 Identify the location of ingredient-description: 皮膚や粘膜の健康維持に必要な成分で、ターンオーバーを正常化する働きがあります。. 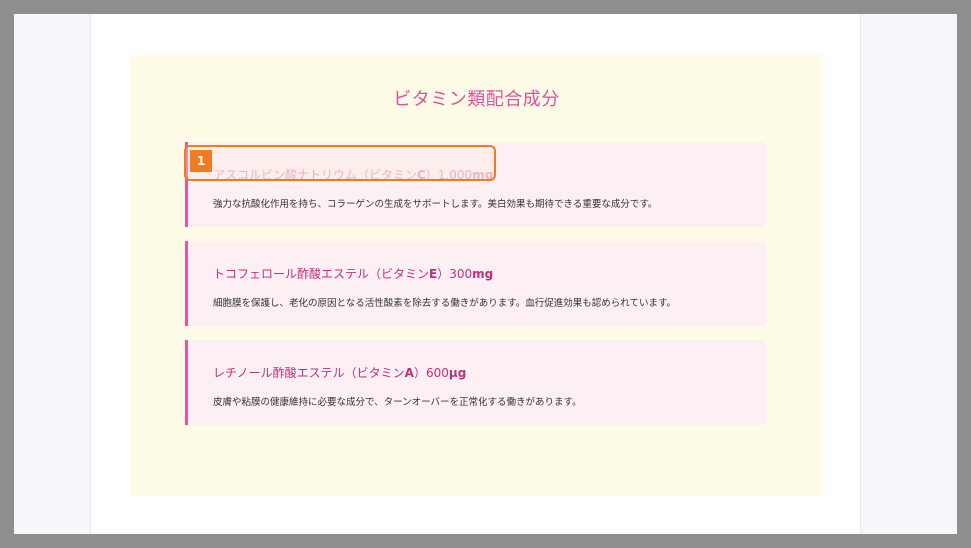
(397, 402).